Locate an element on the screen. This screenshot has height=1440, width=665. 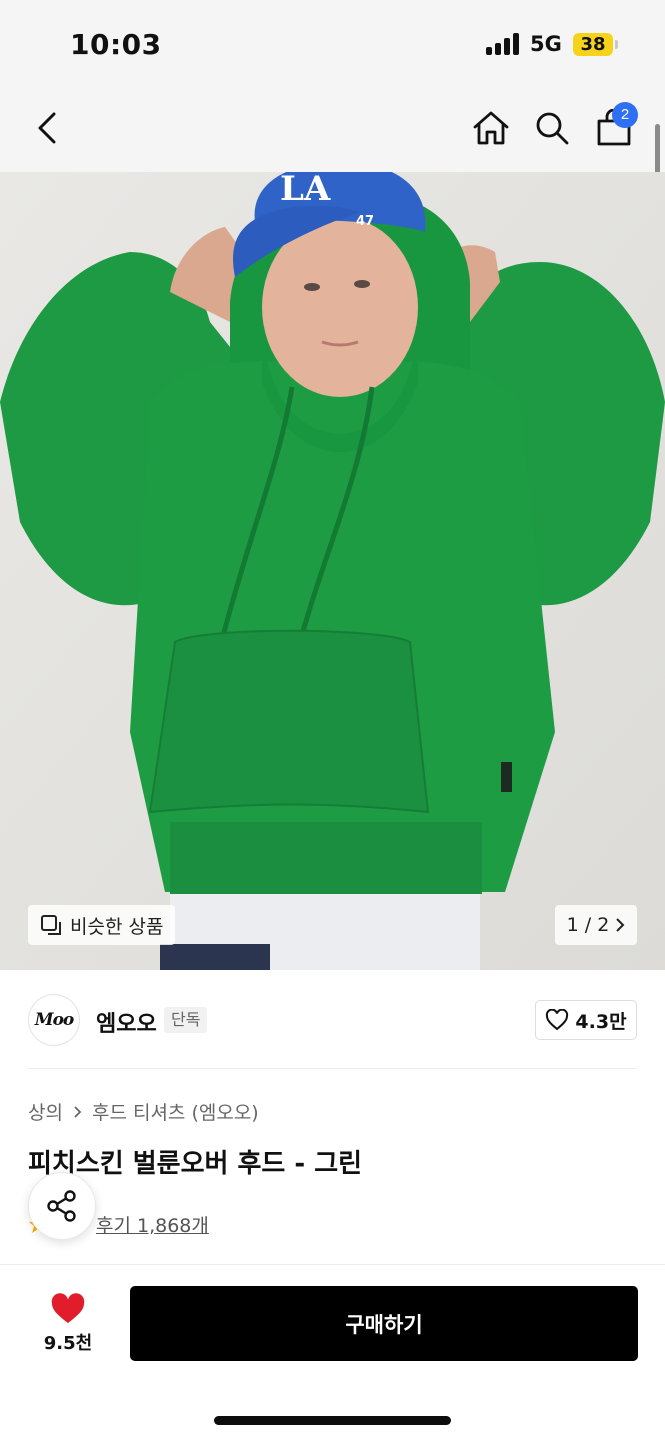
wishlist-count: 9.5천 is located at coordinates (68, 1343).